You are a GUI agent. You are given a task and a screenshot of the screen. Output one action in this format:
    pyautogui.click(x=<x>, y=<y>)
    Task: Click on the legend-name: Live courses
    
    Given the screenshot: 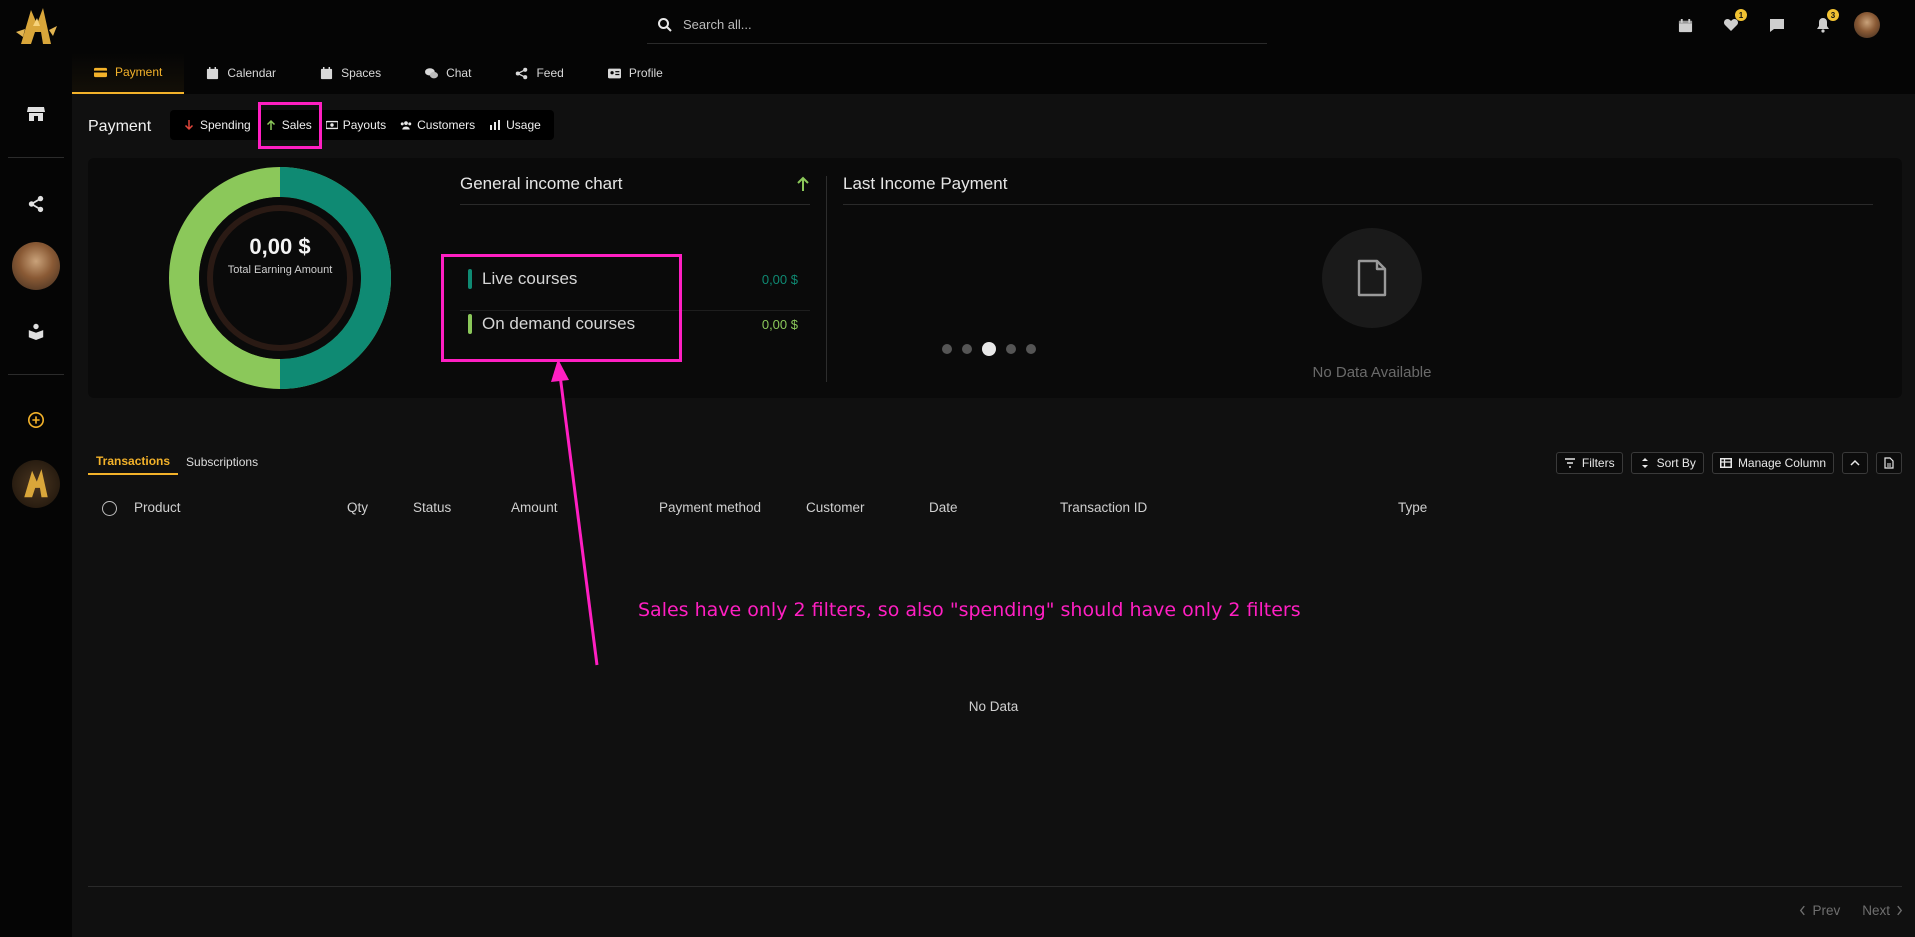 What is the action you would take?
    pyautogui.click(x=530, y=278)
    